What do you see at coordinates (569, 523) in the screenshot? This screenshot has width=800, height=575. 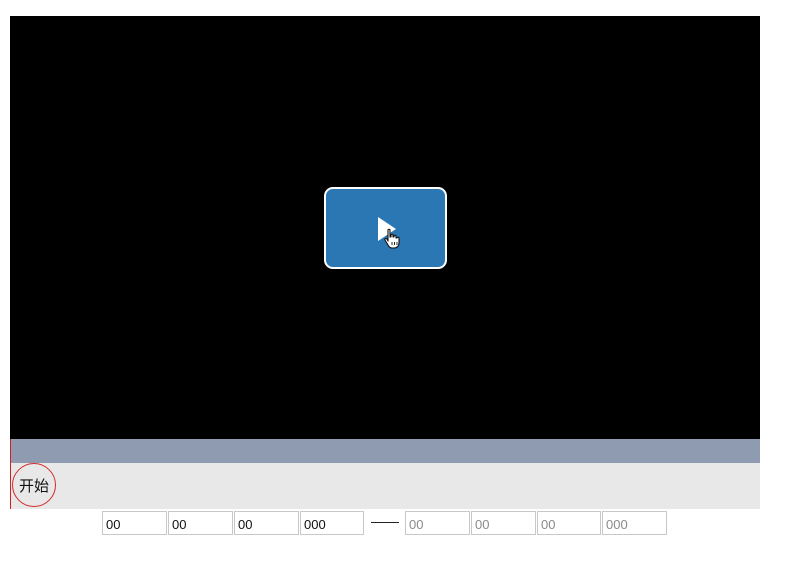 I see `end-seconds-field` at bounding box center [569, 523].